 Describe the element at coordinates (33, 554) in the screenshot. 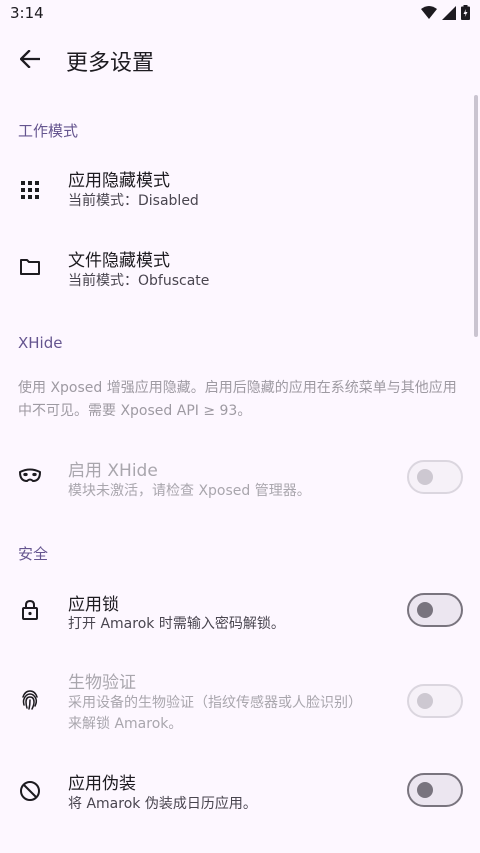

I see `section-header-security: 安全` at that location.